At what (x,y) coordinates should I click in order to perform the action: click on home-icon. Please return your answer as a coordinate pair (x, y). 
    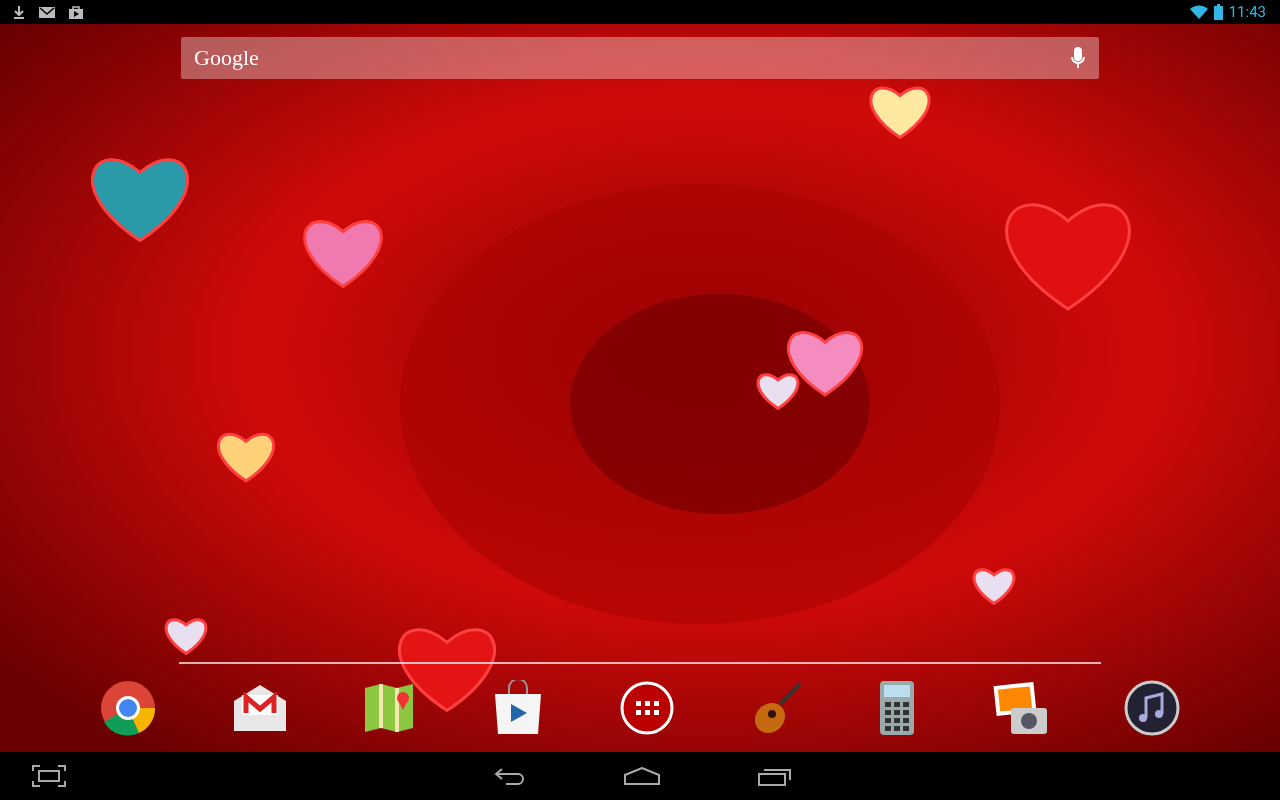
    Looking at the image, I should click on (642, 776).